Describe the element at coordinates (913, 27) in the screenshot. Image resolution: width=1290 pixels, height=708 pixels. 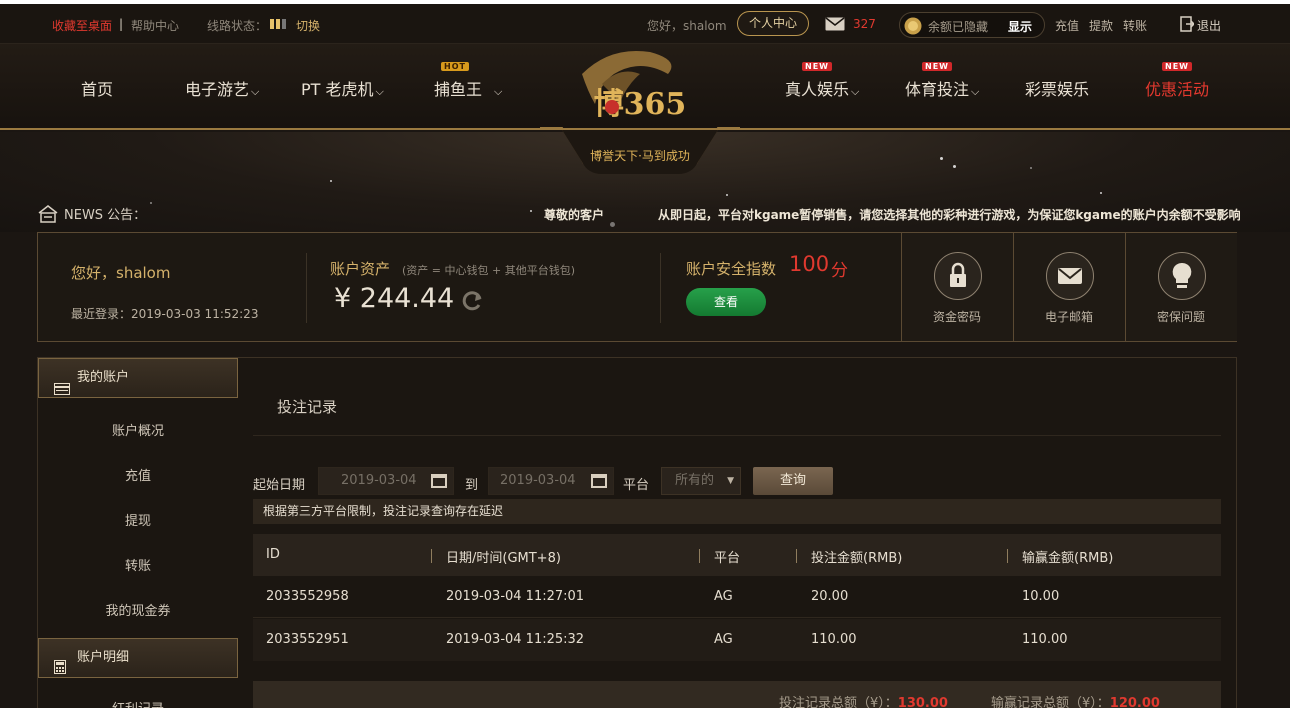
I see `coin-icon` at that location.